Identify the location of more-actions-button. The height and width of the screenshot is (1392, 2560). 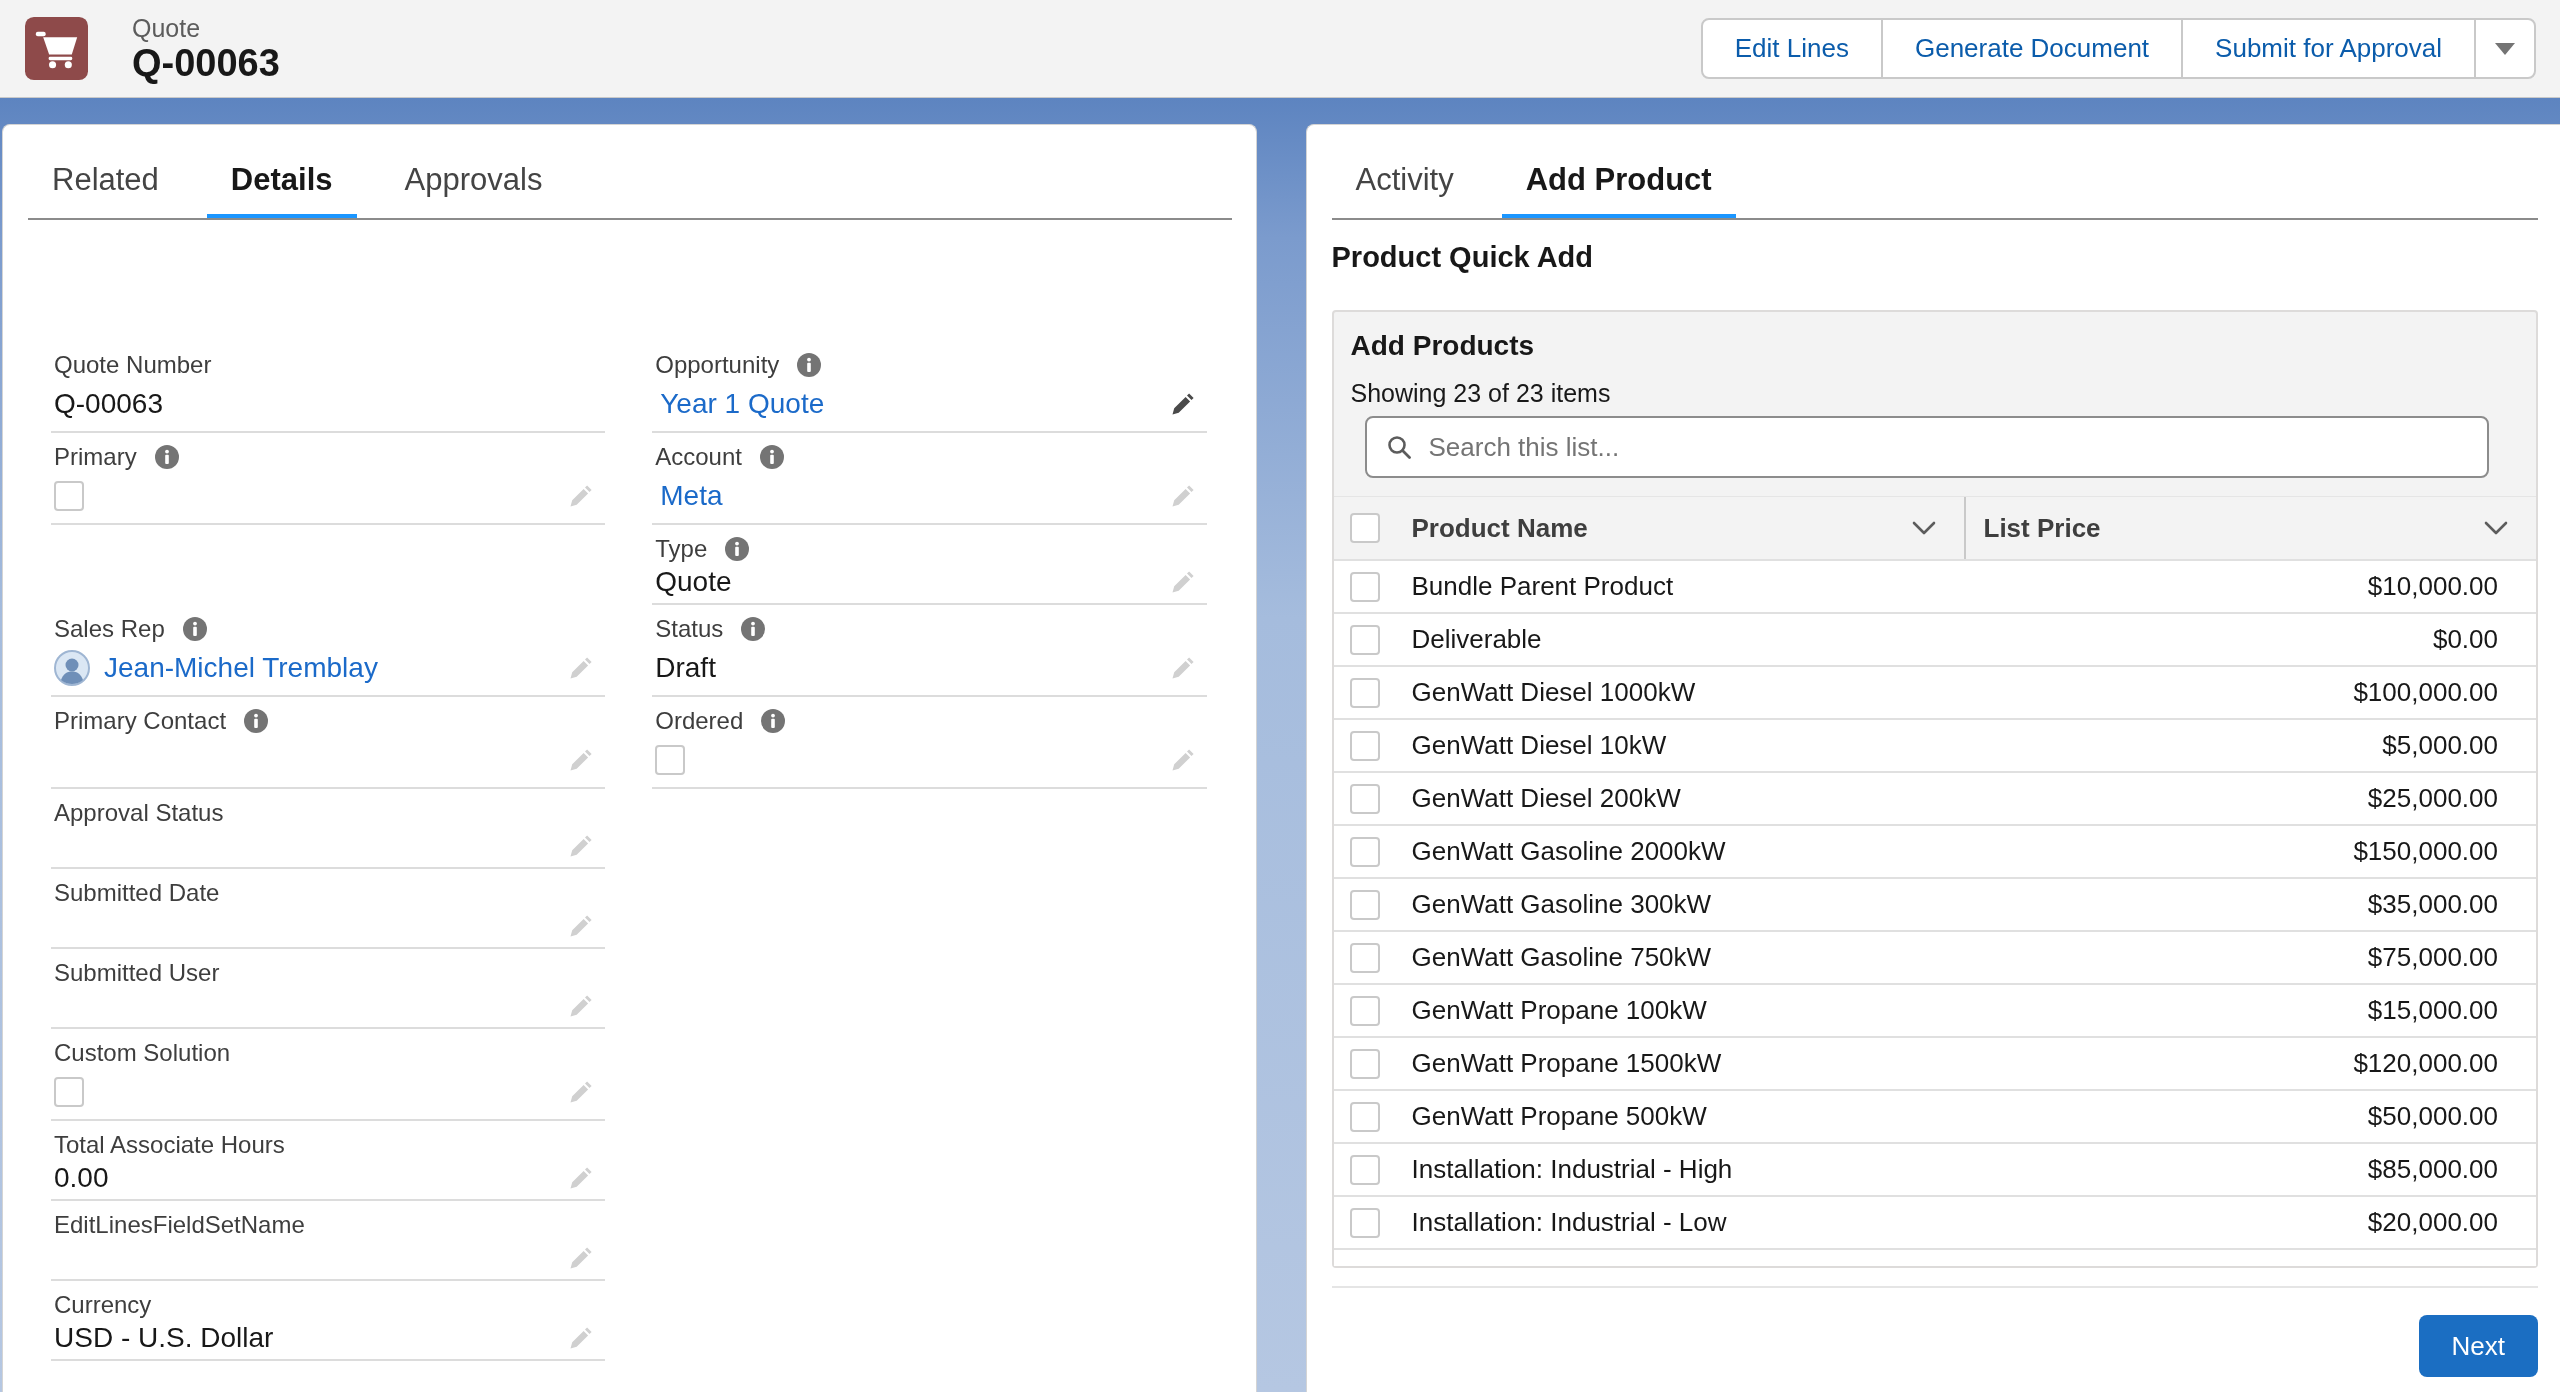
(2505, 48).